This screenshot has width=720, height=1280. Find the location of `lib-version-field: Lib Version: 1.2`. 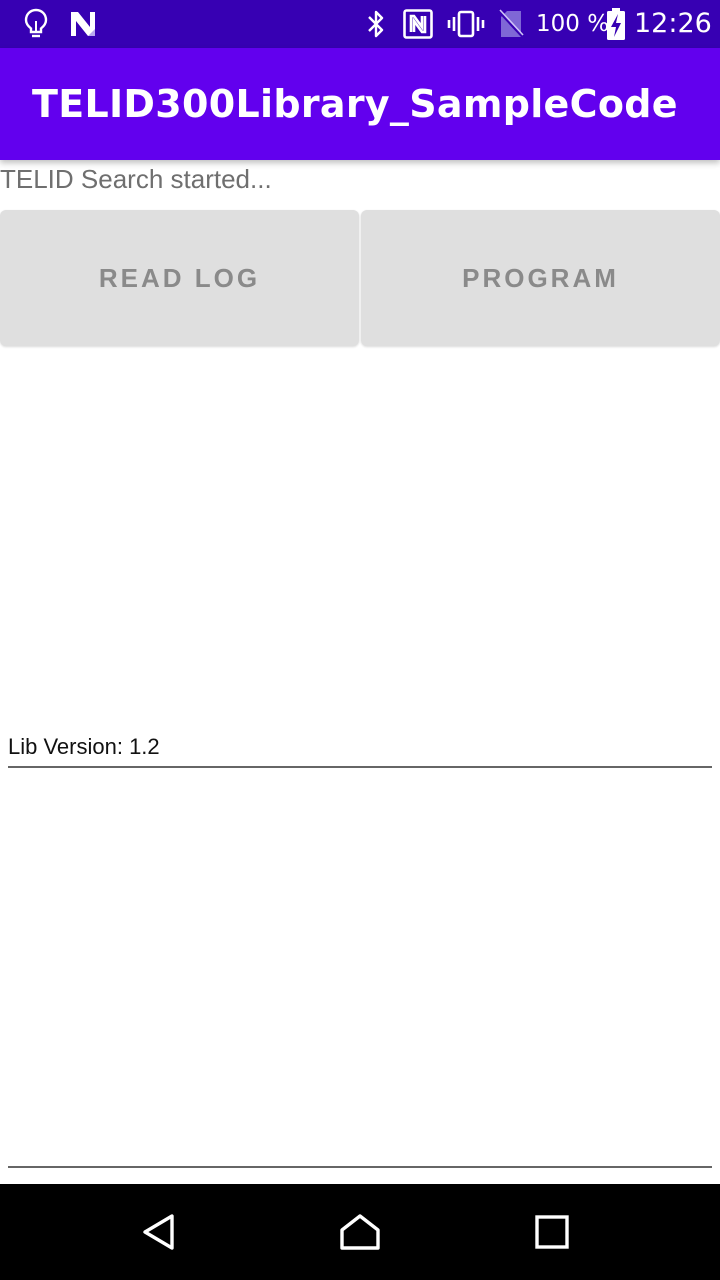

lib-version-field: Lib Version: 1.2 is located at coordinates (360, 750).